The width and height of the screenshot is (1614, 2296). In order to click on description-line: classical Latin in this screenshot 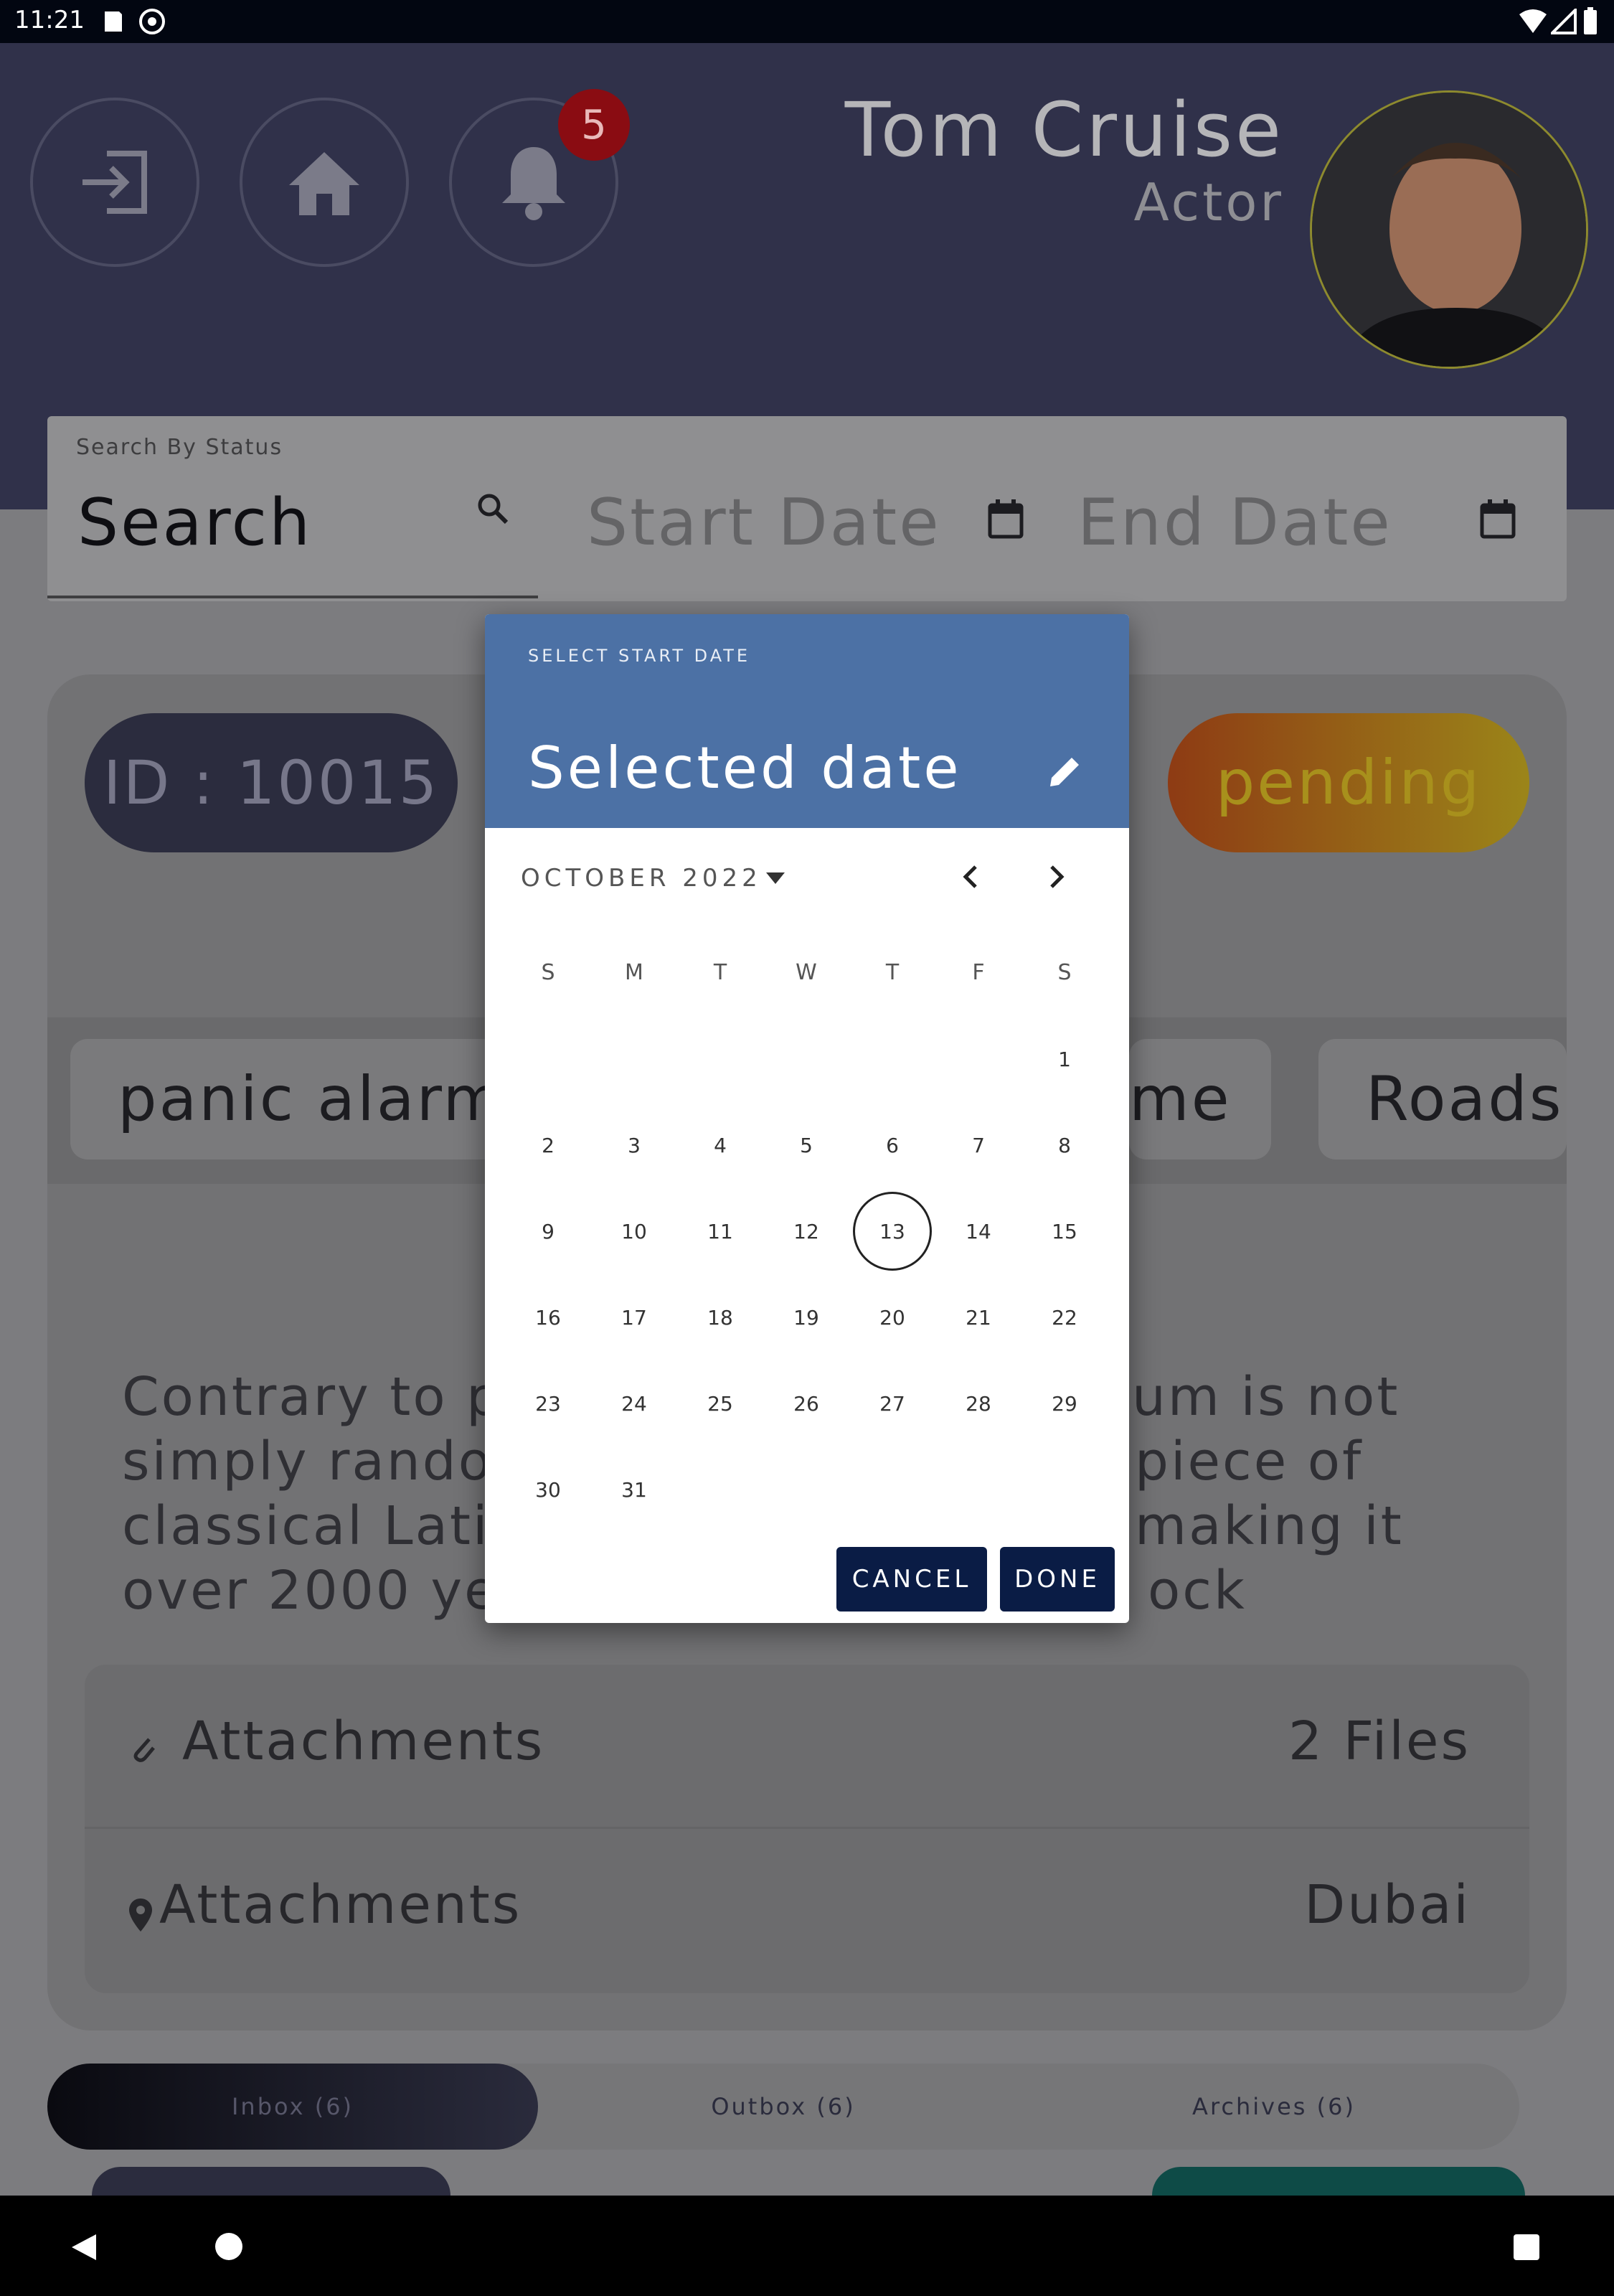, I will do `click(324, 1526)`.